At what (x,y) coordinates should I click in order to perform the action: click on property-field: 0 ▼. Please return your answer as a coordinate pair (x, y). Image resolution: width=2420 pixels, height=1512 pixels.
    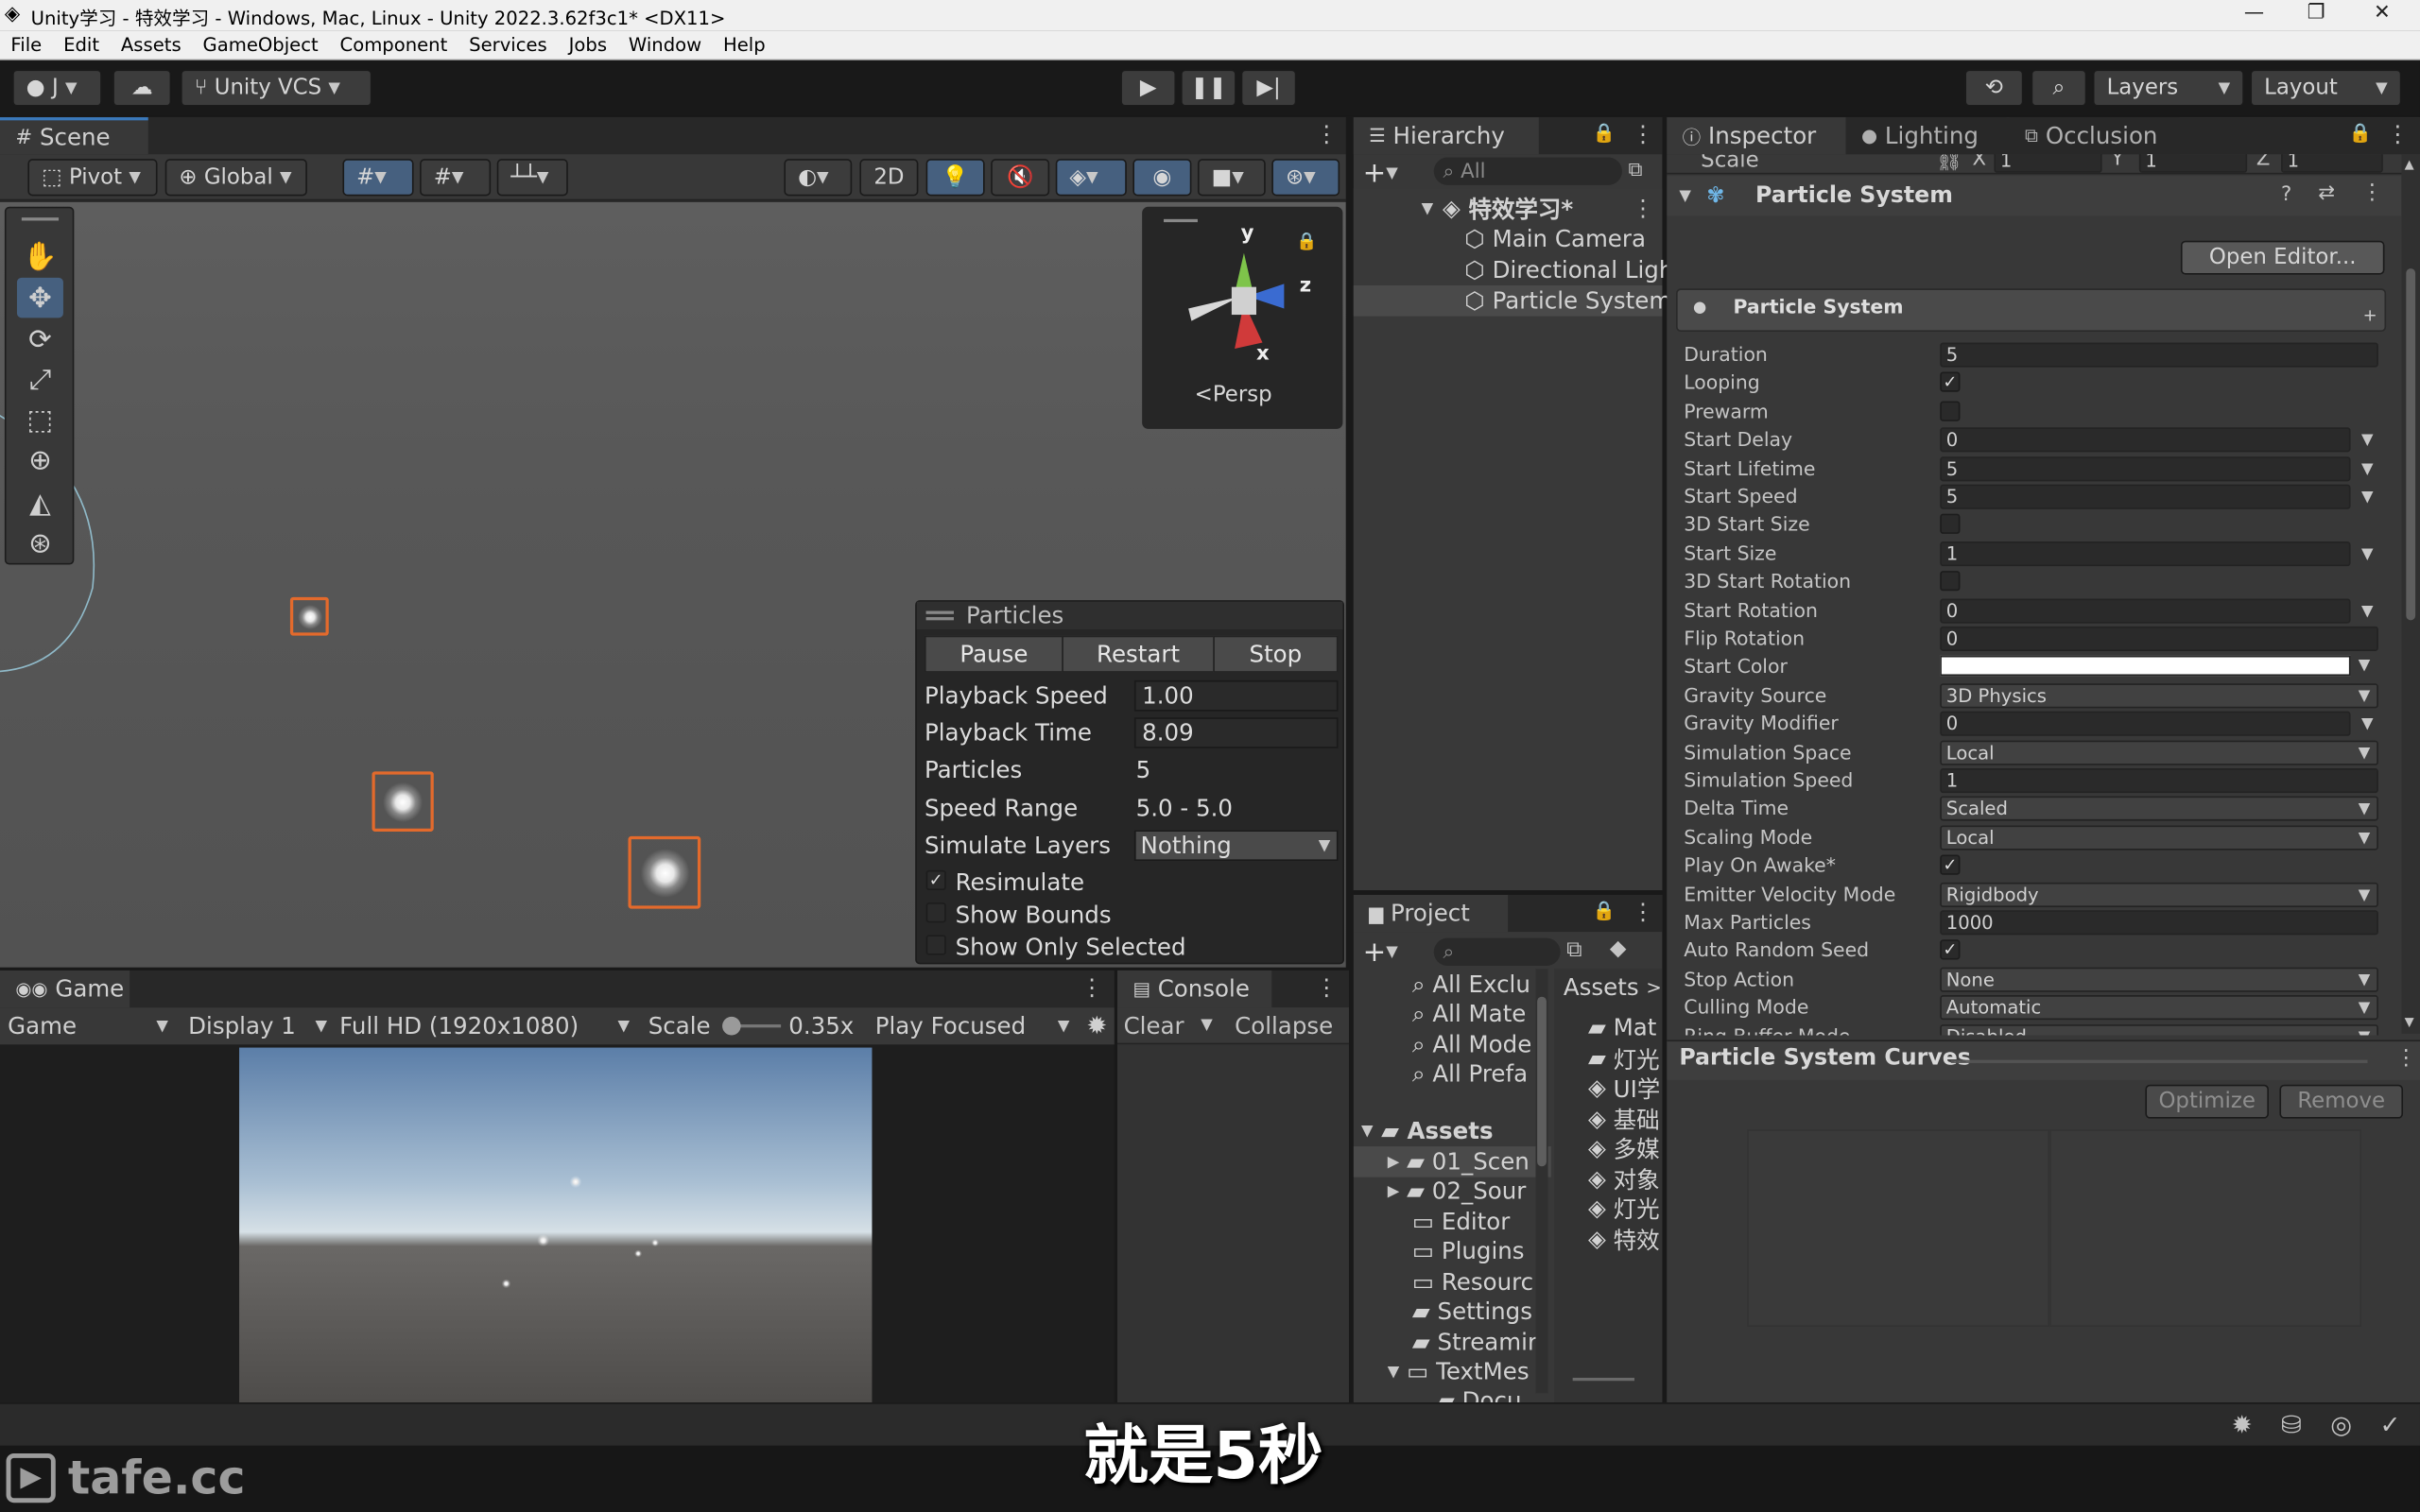
    Looking at the image, I should click on (2157, 724).